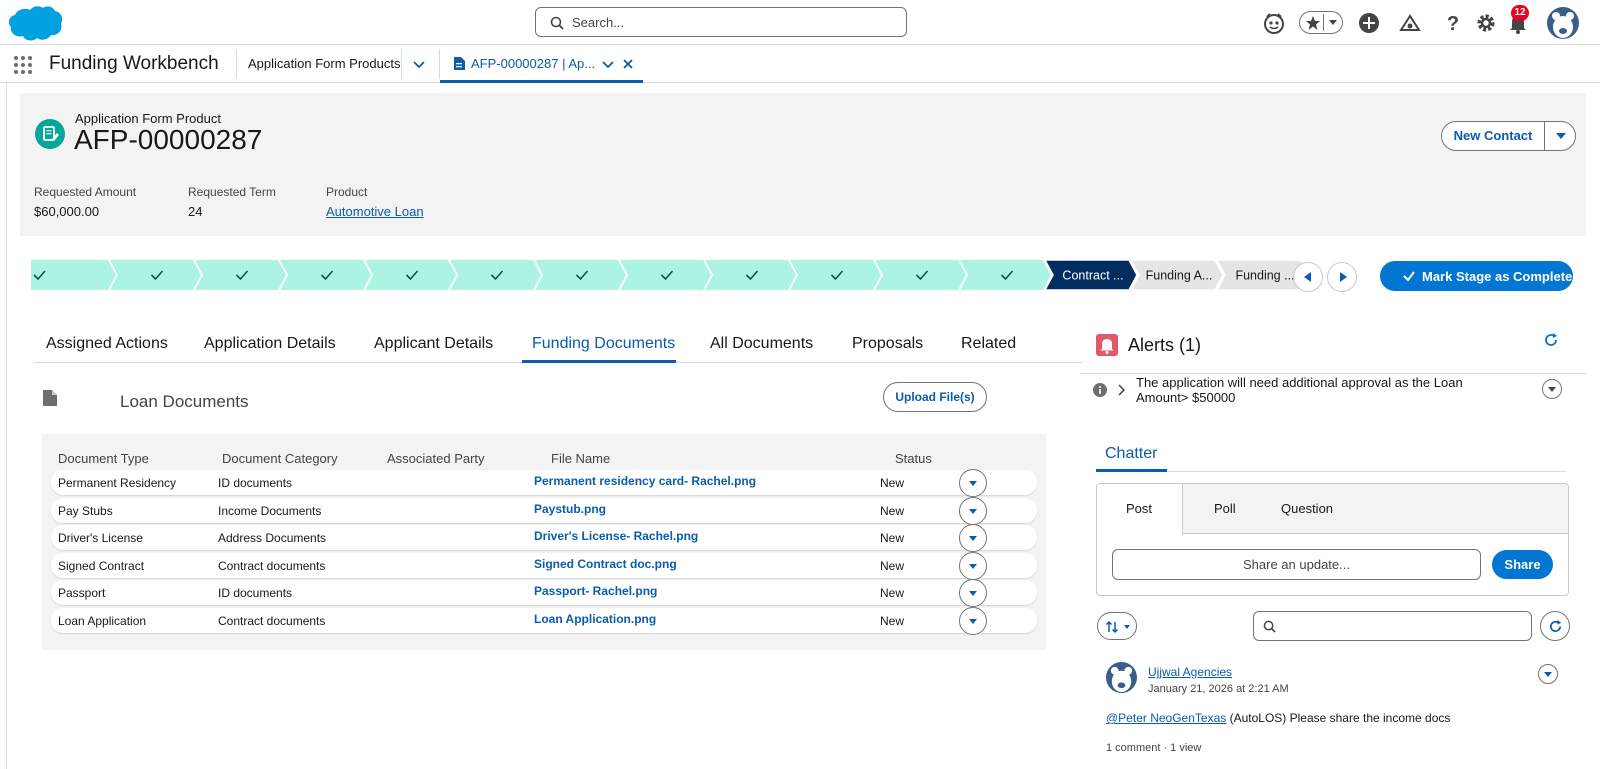  I want to click on feed-sort-button, so click(1117, 626).